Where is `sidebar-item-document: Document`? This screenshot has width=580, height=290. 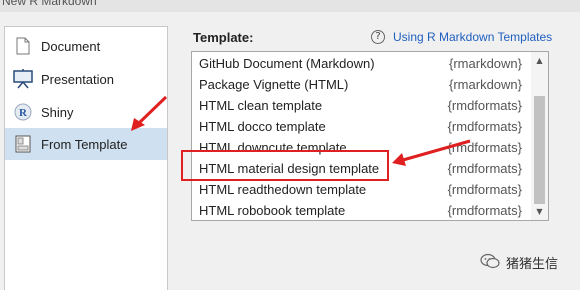
sidebar-item-document: Document is located at coordinates (86, 46).